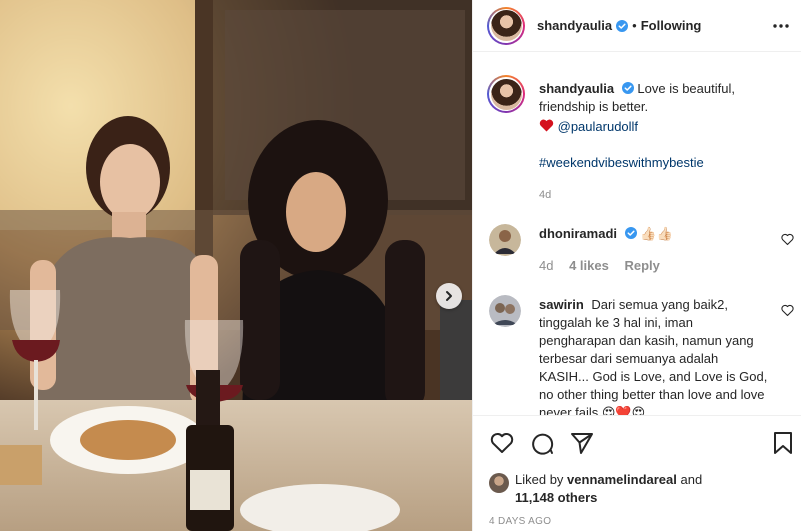 The width and height of the screenshot is (801, 531). What do you see at coordinates (691, 479) in the screenshot?
I see `liked-by-joiner: and` at bounding box center [691, 479].